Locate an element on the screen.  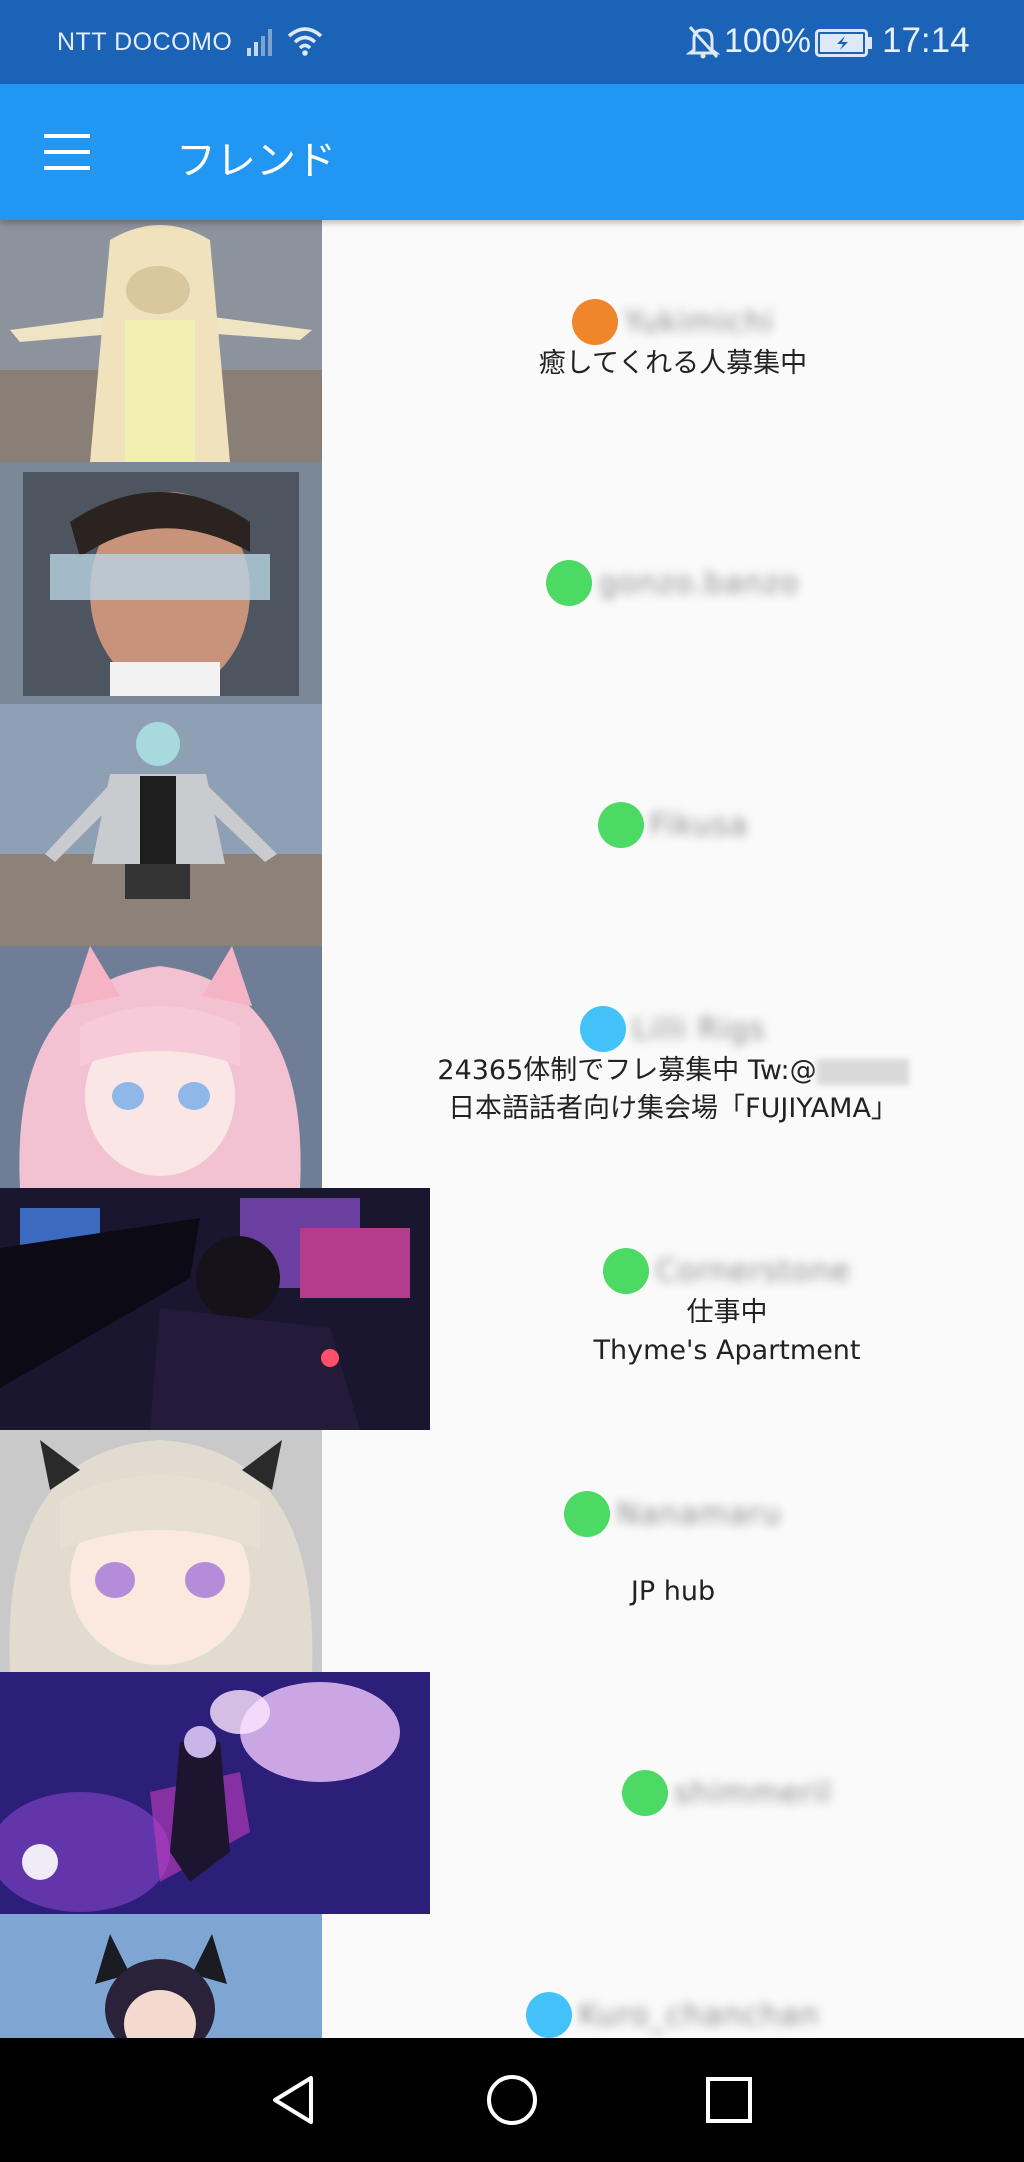
friend-info: gonzo.banzo is located at coordinates (673, 583).